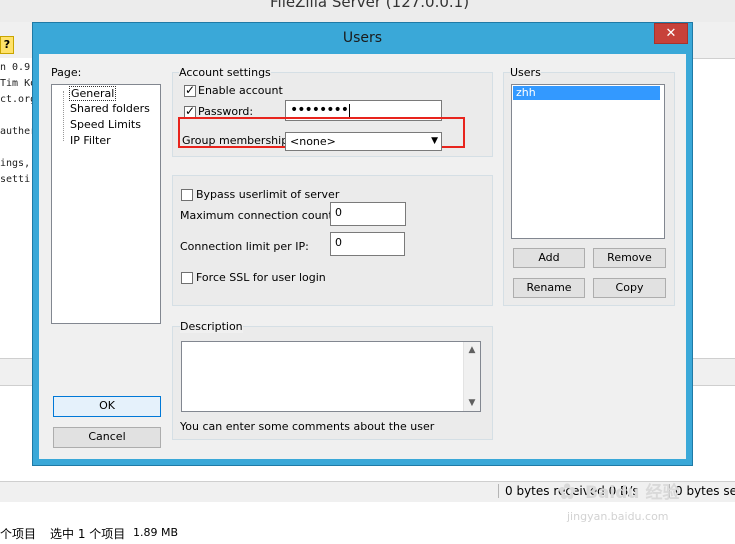 The width and height of the screenshot is (735, 544). Describe the element at coordinates (225, 72) in the screenshot. I see `account-settings-title: Account settings` at that location.